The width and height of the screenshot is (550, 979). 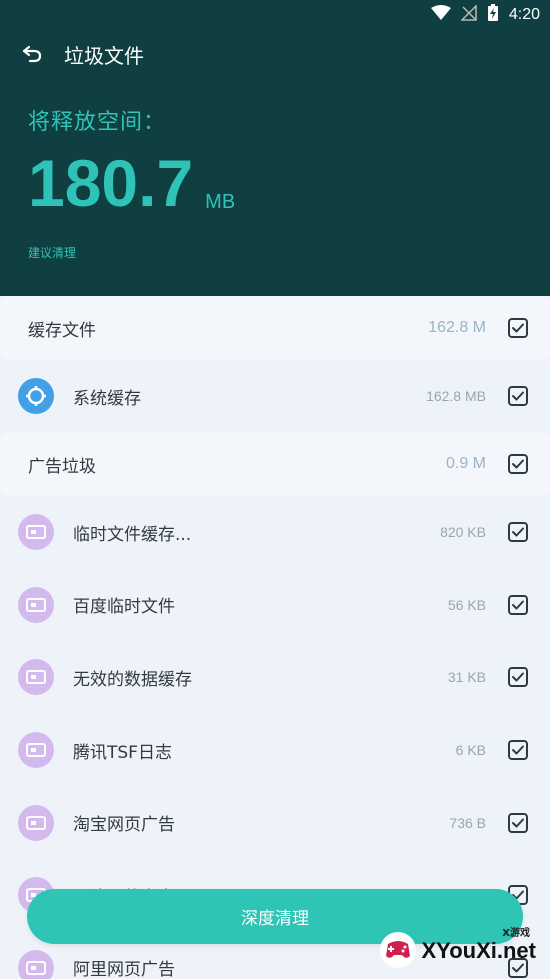 I want to click on watermark-big: XYouXi.net, so click(x=479, y=950).